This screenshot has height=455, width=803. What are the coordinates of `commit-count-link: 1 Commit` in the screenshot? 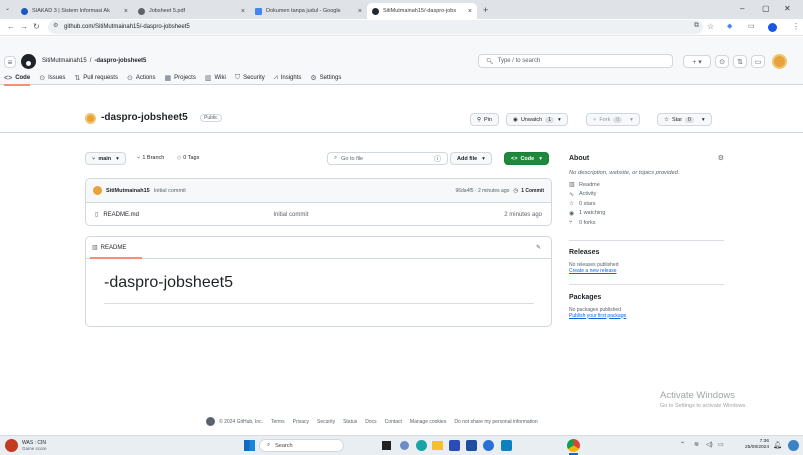 It's located at (532, 191).